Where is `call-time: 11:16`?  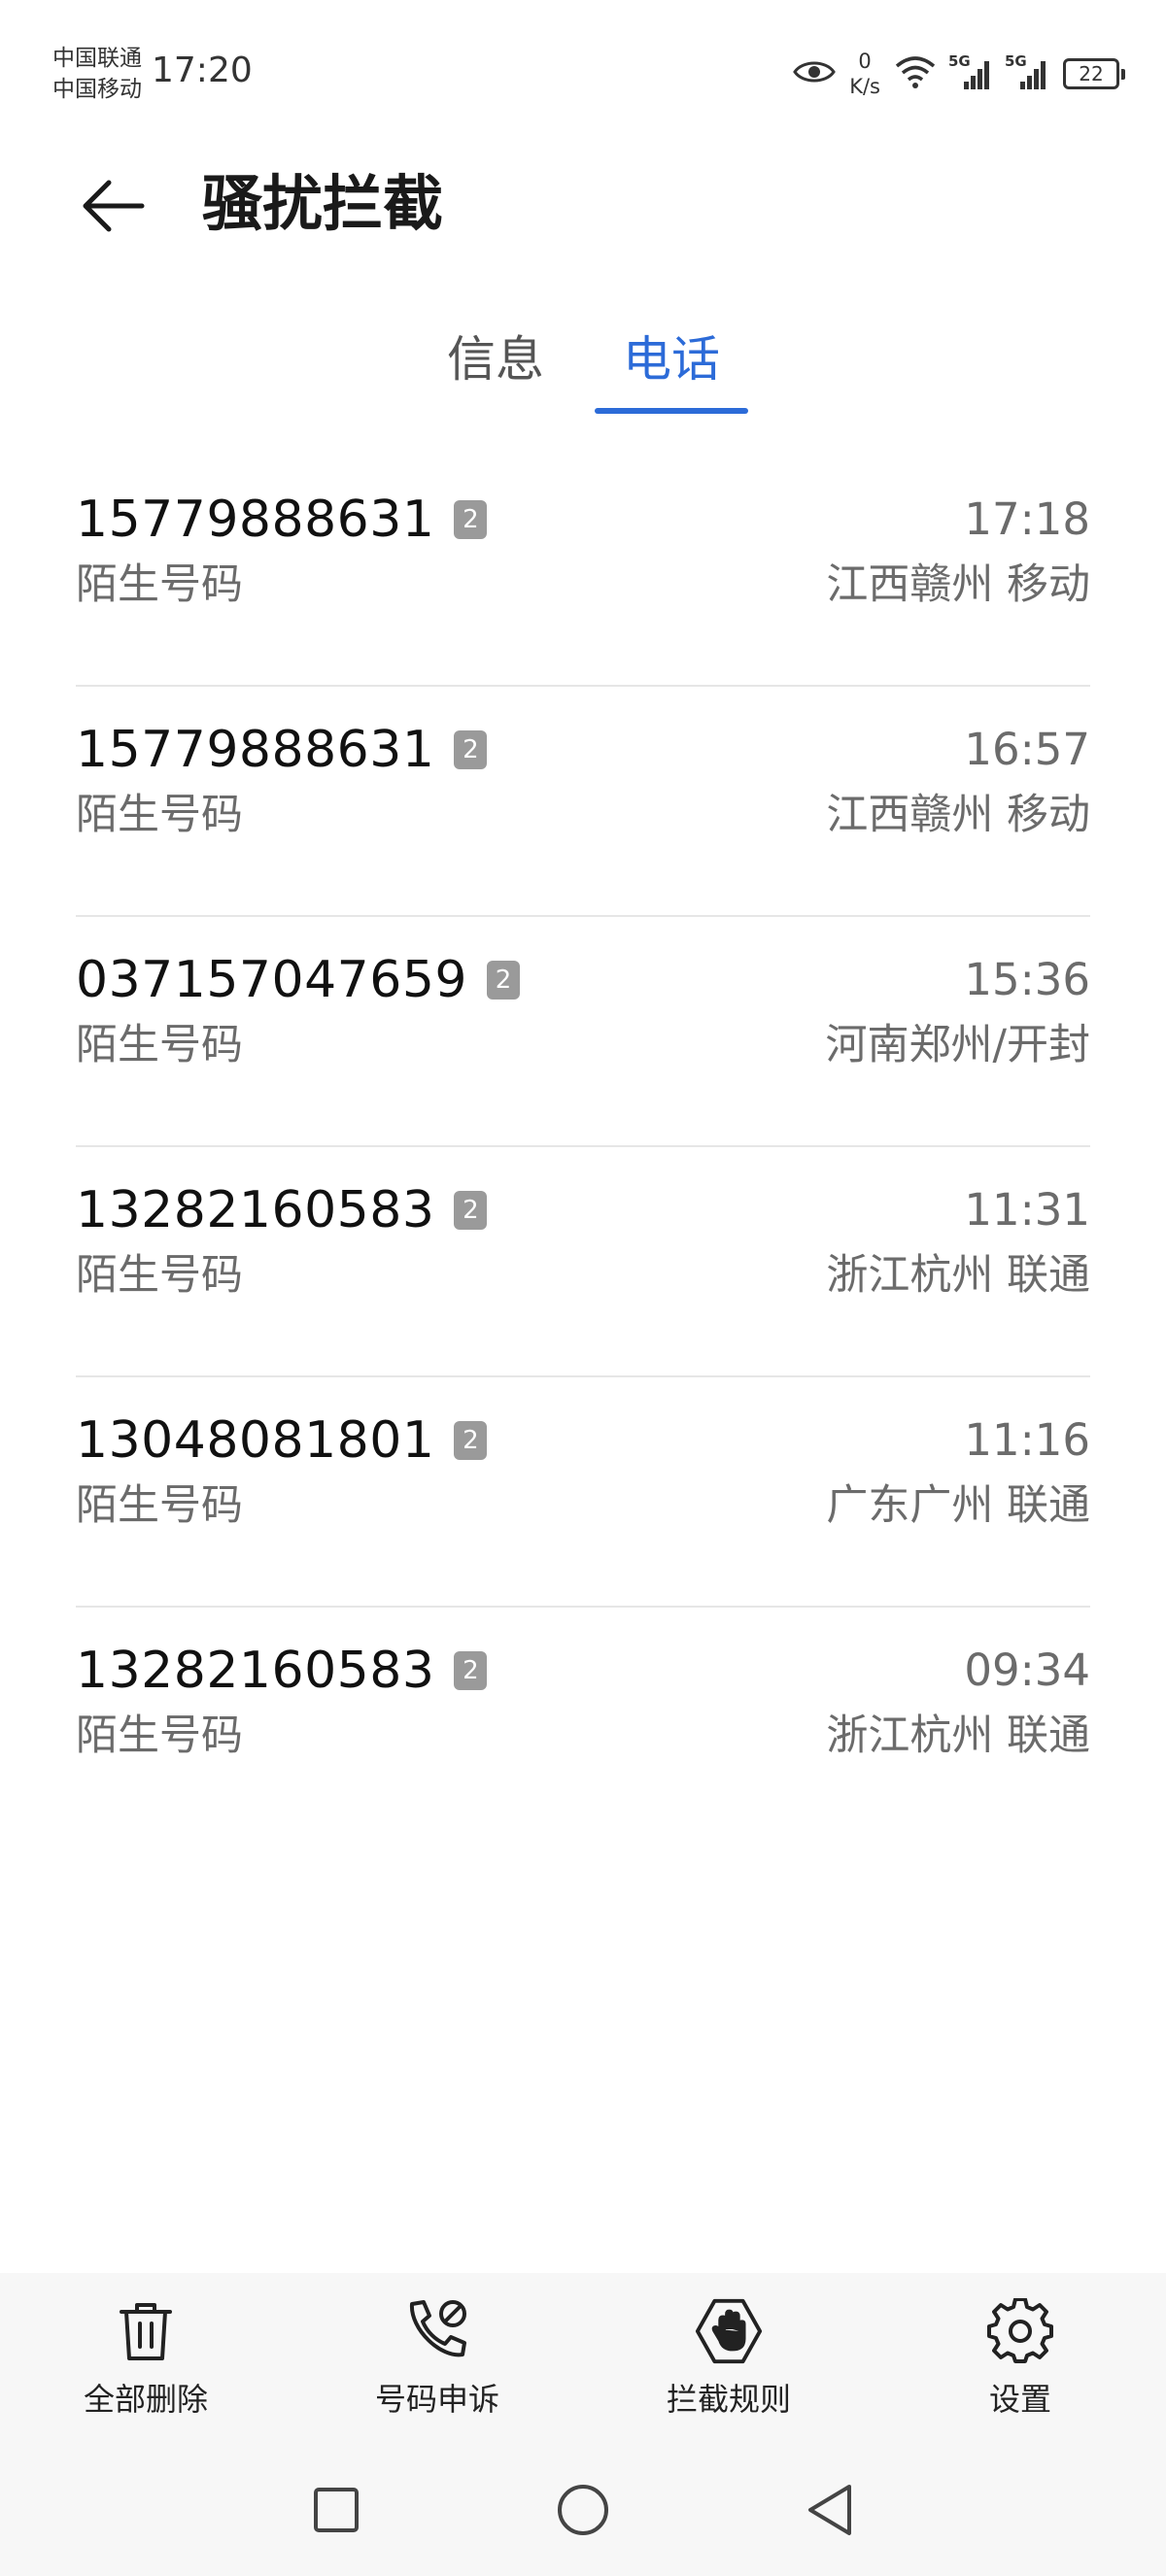 call-time: 11:16 is located at coordinates (1027, 1440).